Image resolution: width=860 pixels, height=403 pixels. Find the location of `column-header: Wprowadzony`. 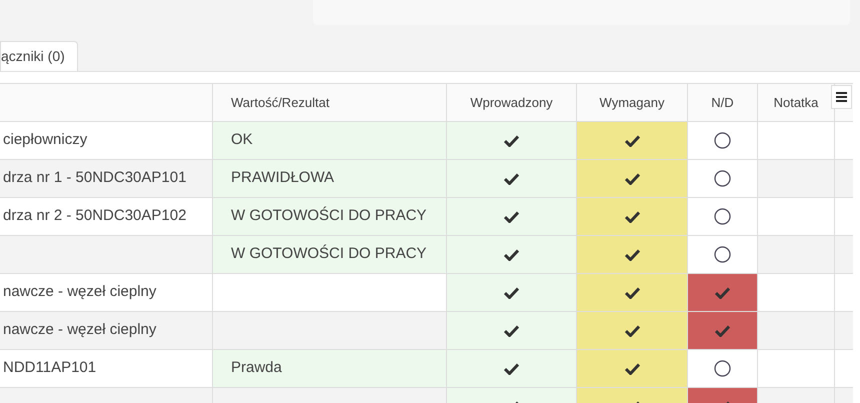

column-header: Wprowadzony is located at coordinates (511, 103).